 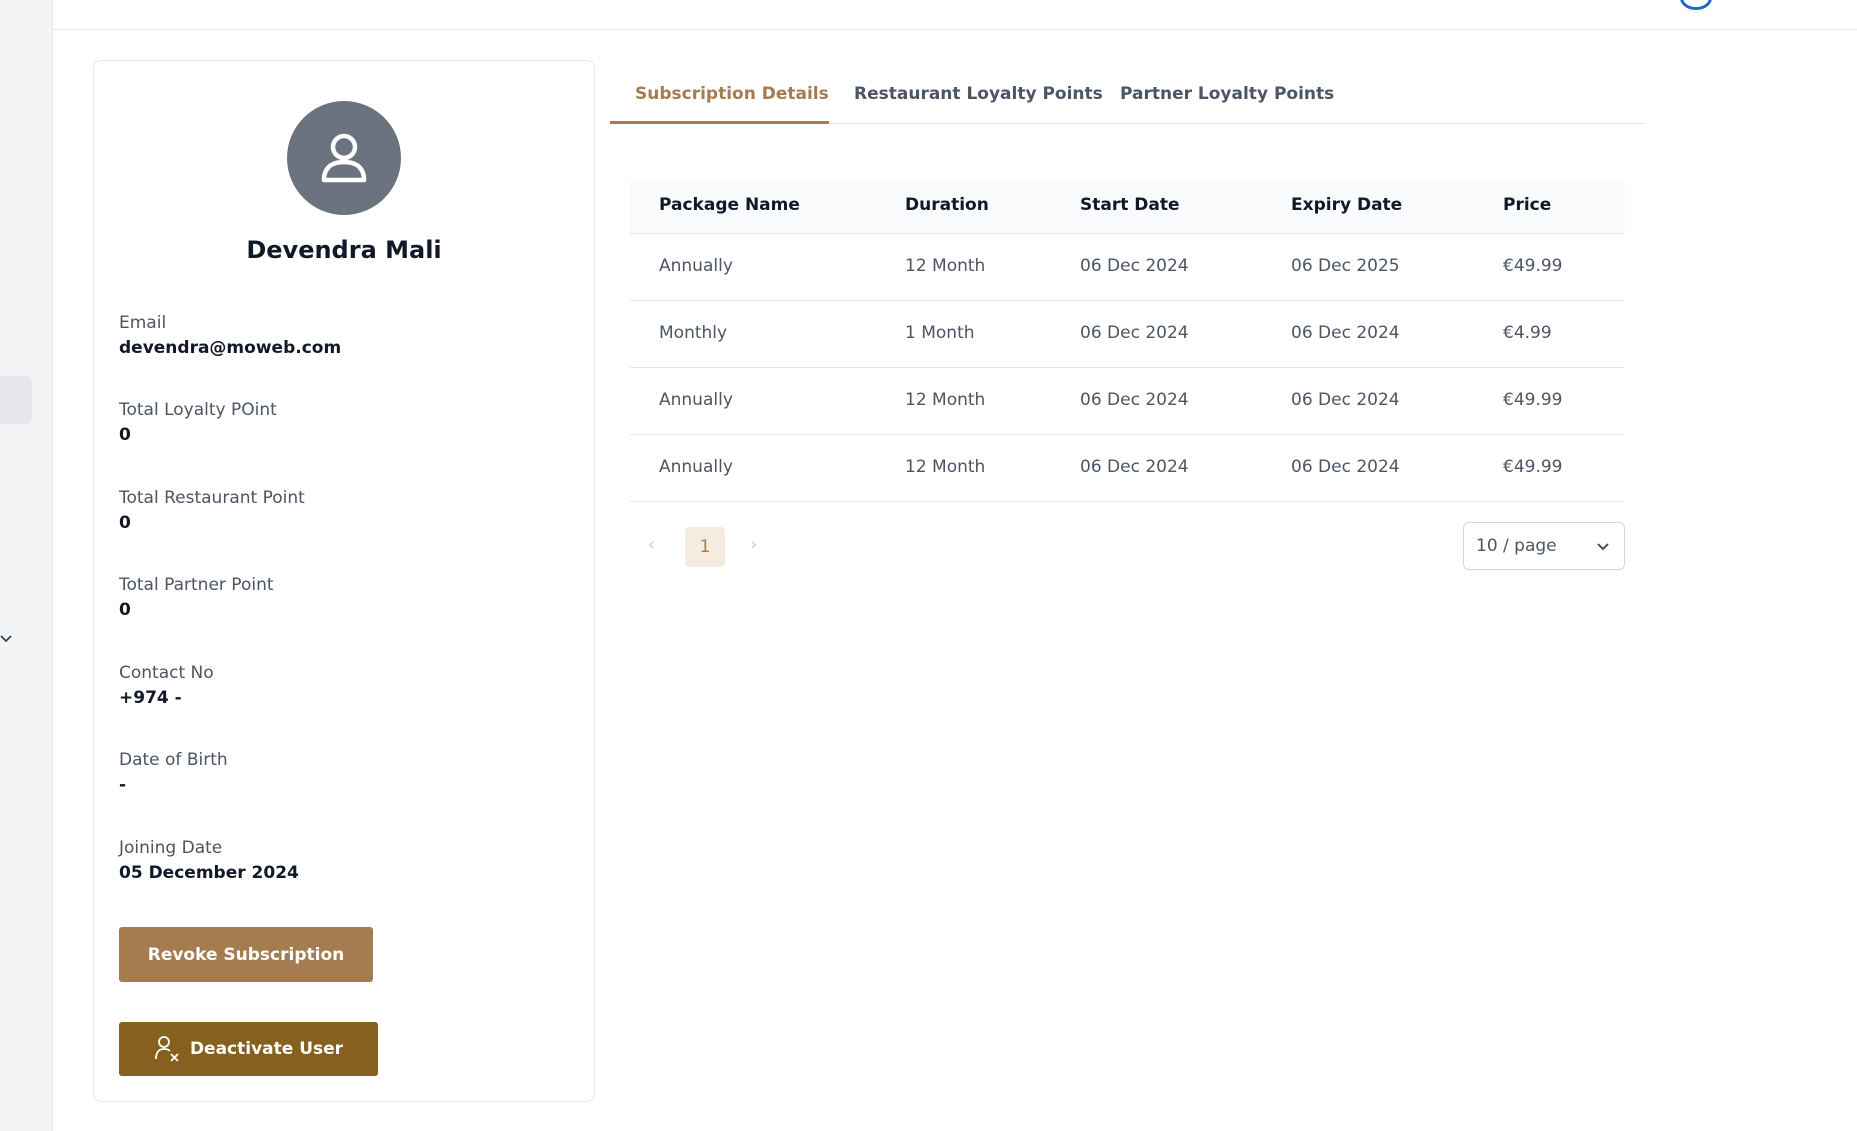 I want to click on top-header, so click(x=955, y=15).